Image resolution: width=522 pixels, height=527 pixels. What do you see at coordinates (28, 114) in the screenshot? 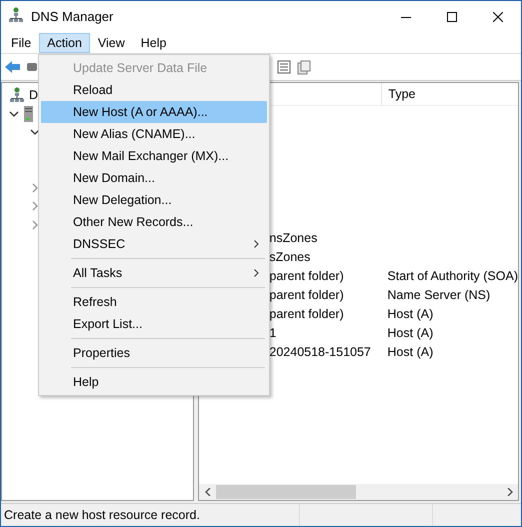
I see `server-icon` at bounding box center [28, 114].